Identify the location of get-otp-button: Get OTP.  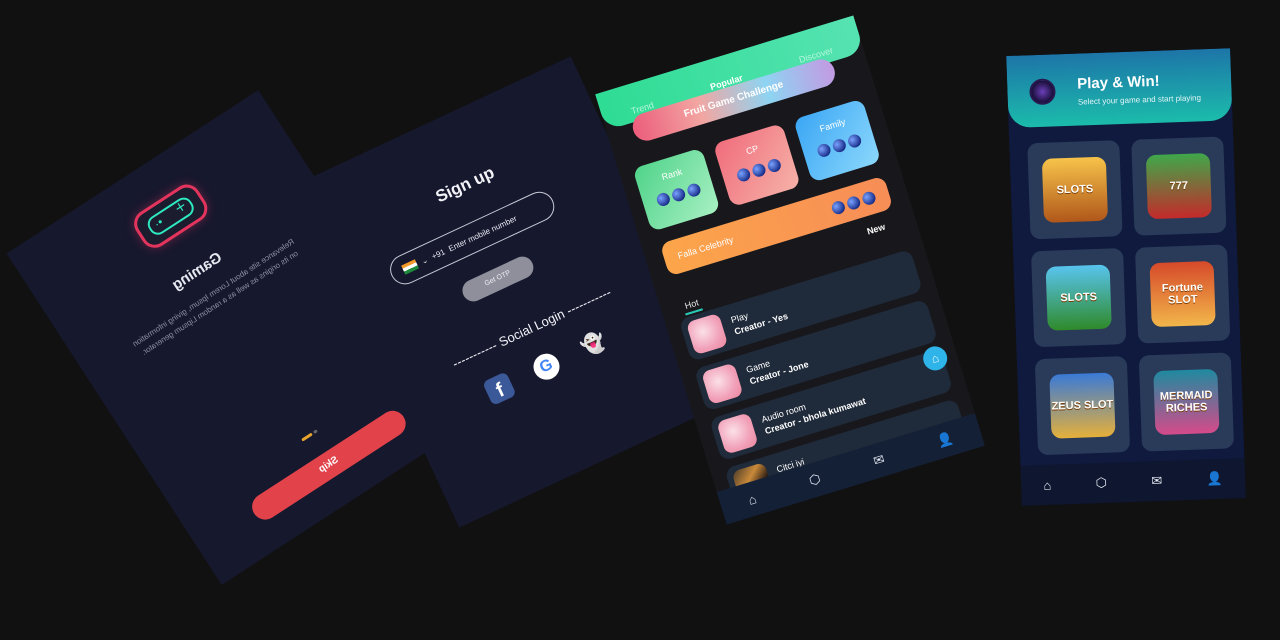
(497, 279).